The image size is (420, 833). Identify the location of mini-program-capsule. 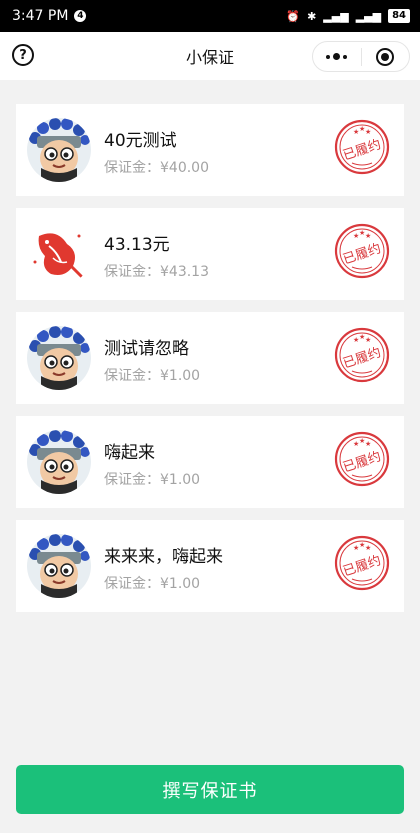
(361, 56).